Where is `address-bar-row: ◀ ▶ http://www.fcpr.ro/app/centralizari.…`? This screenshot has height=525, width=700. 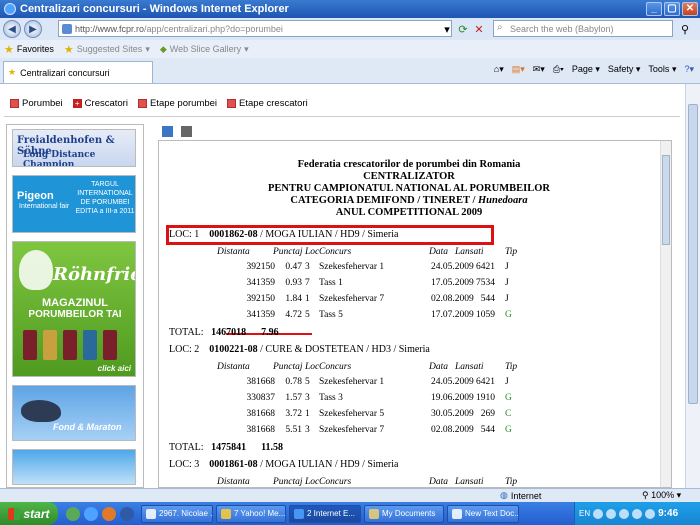
address-bar-row: ◀ ▶ http://www.fcpr.ro/app/centralizari.… is located at coordinates (350, 29).